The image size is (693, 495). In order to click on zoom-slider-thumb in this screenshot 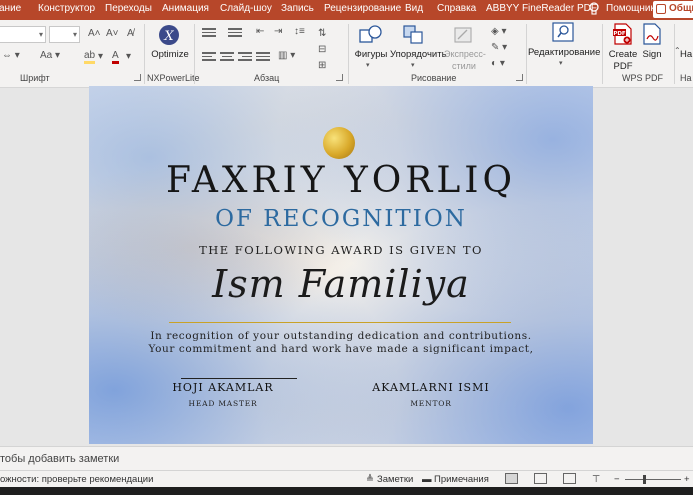, I will do `click(644, 479)`.